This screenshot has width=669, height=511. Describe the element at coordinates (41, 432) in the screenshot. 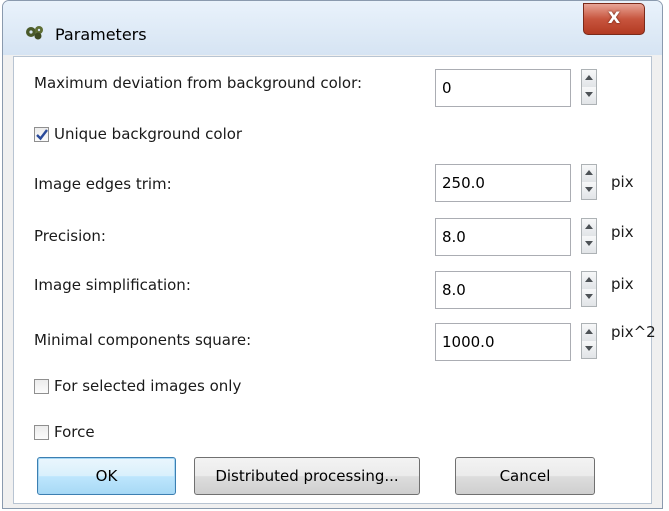

I see `force-checkbox` at that location.